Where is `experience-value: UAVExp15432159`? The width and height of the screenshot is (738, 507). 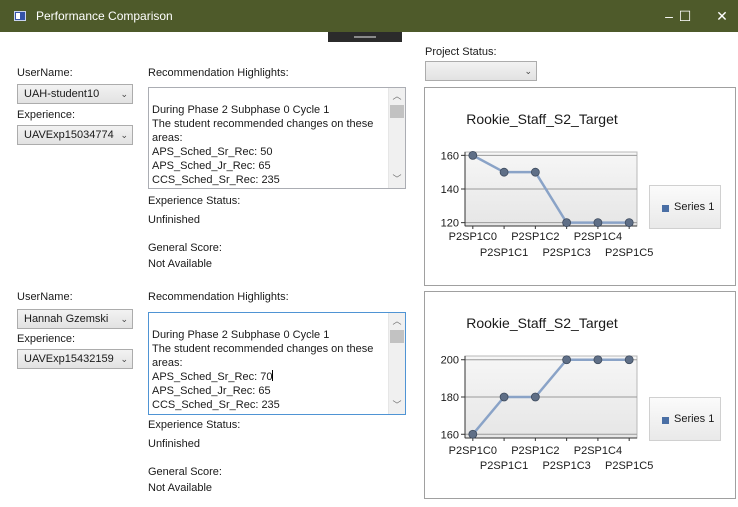 experience-value: UAVExp15432159 is located at coordinates (69, 359).